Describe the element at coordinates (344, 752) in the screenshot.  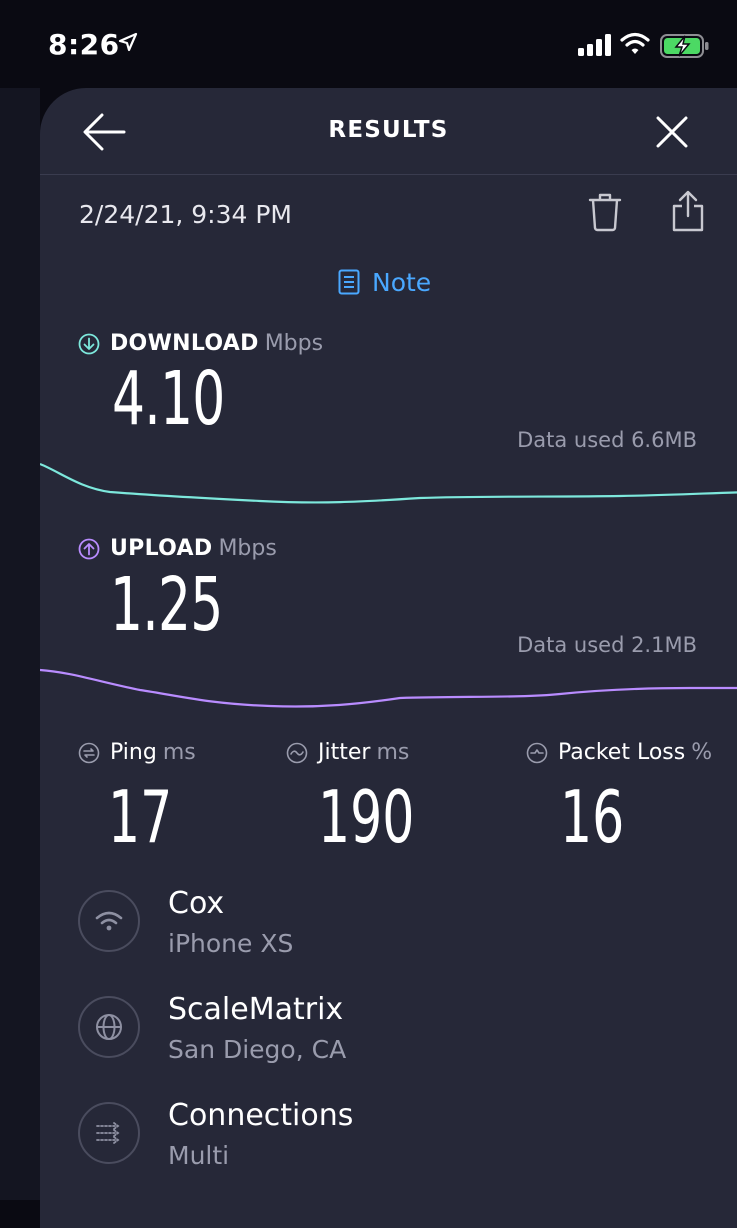
I see `jitter-label: Jitter` at that location.